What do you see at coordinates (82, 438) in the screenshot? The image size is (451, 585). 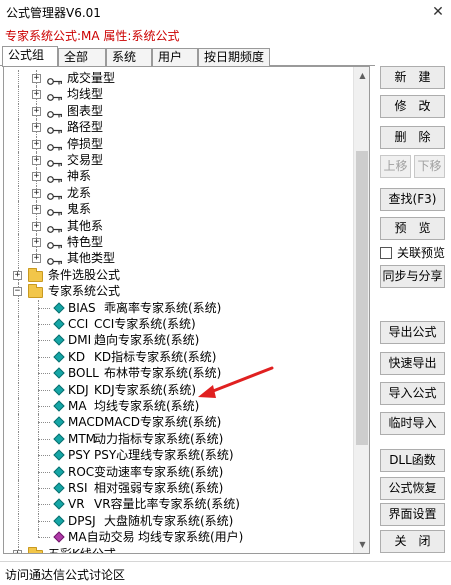 I see `formula-code: MTM` at bounding box center [82, 438].